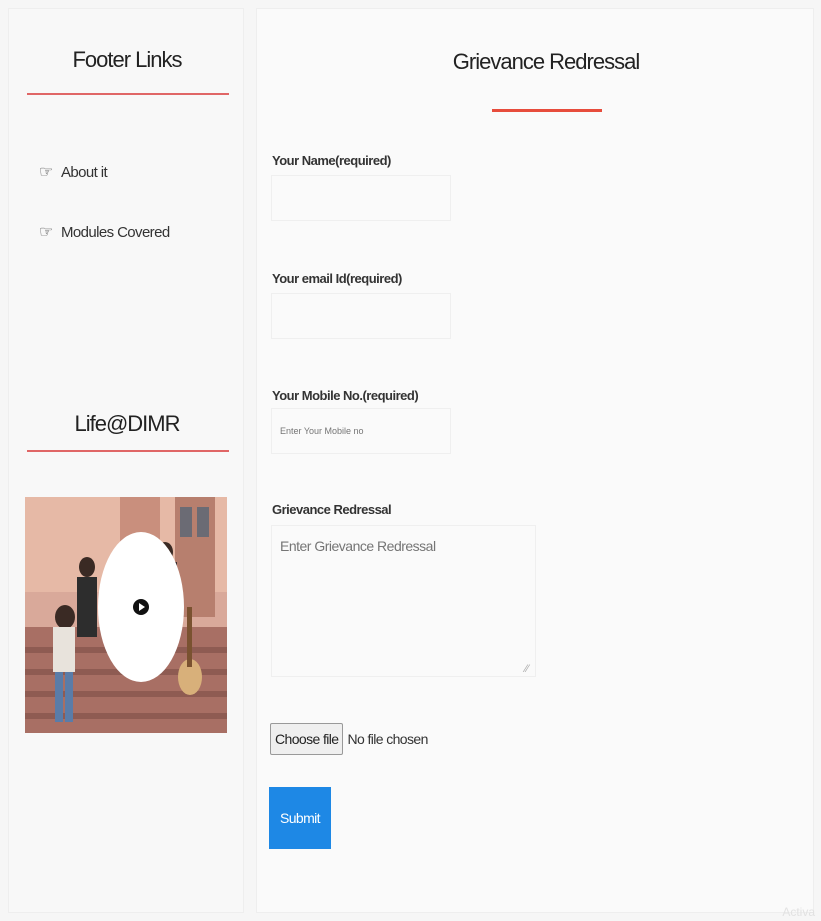 This screenshot has width=821, height=921. I want to click on name-label: Your Name(required), so click(331, 160).